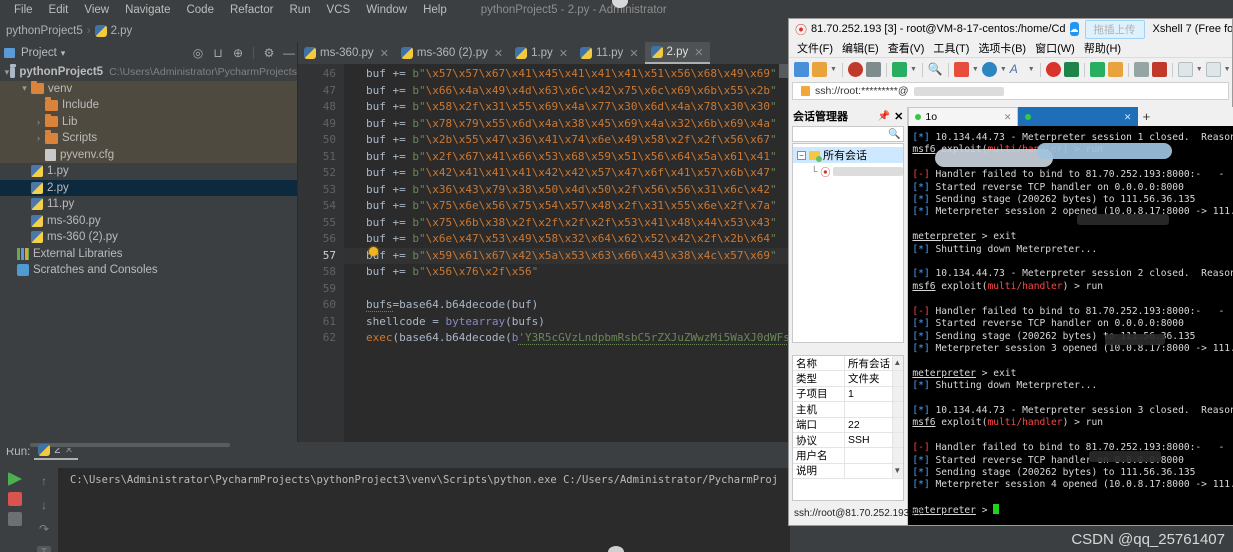  What do you see at coordinates (148, 171) in the screenshot?
I see `tree-item-1-py: 1.py` at bounding box center [148, 171].